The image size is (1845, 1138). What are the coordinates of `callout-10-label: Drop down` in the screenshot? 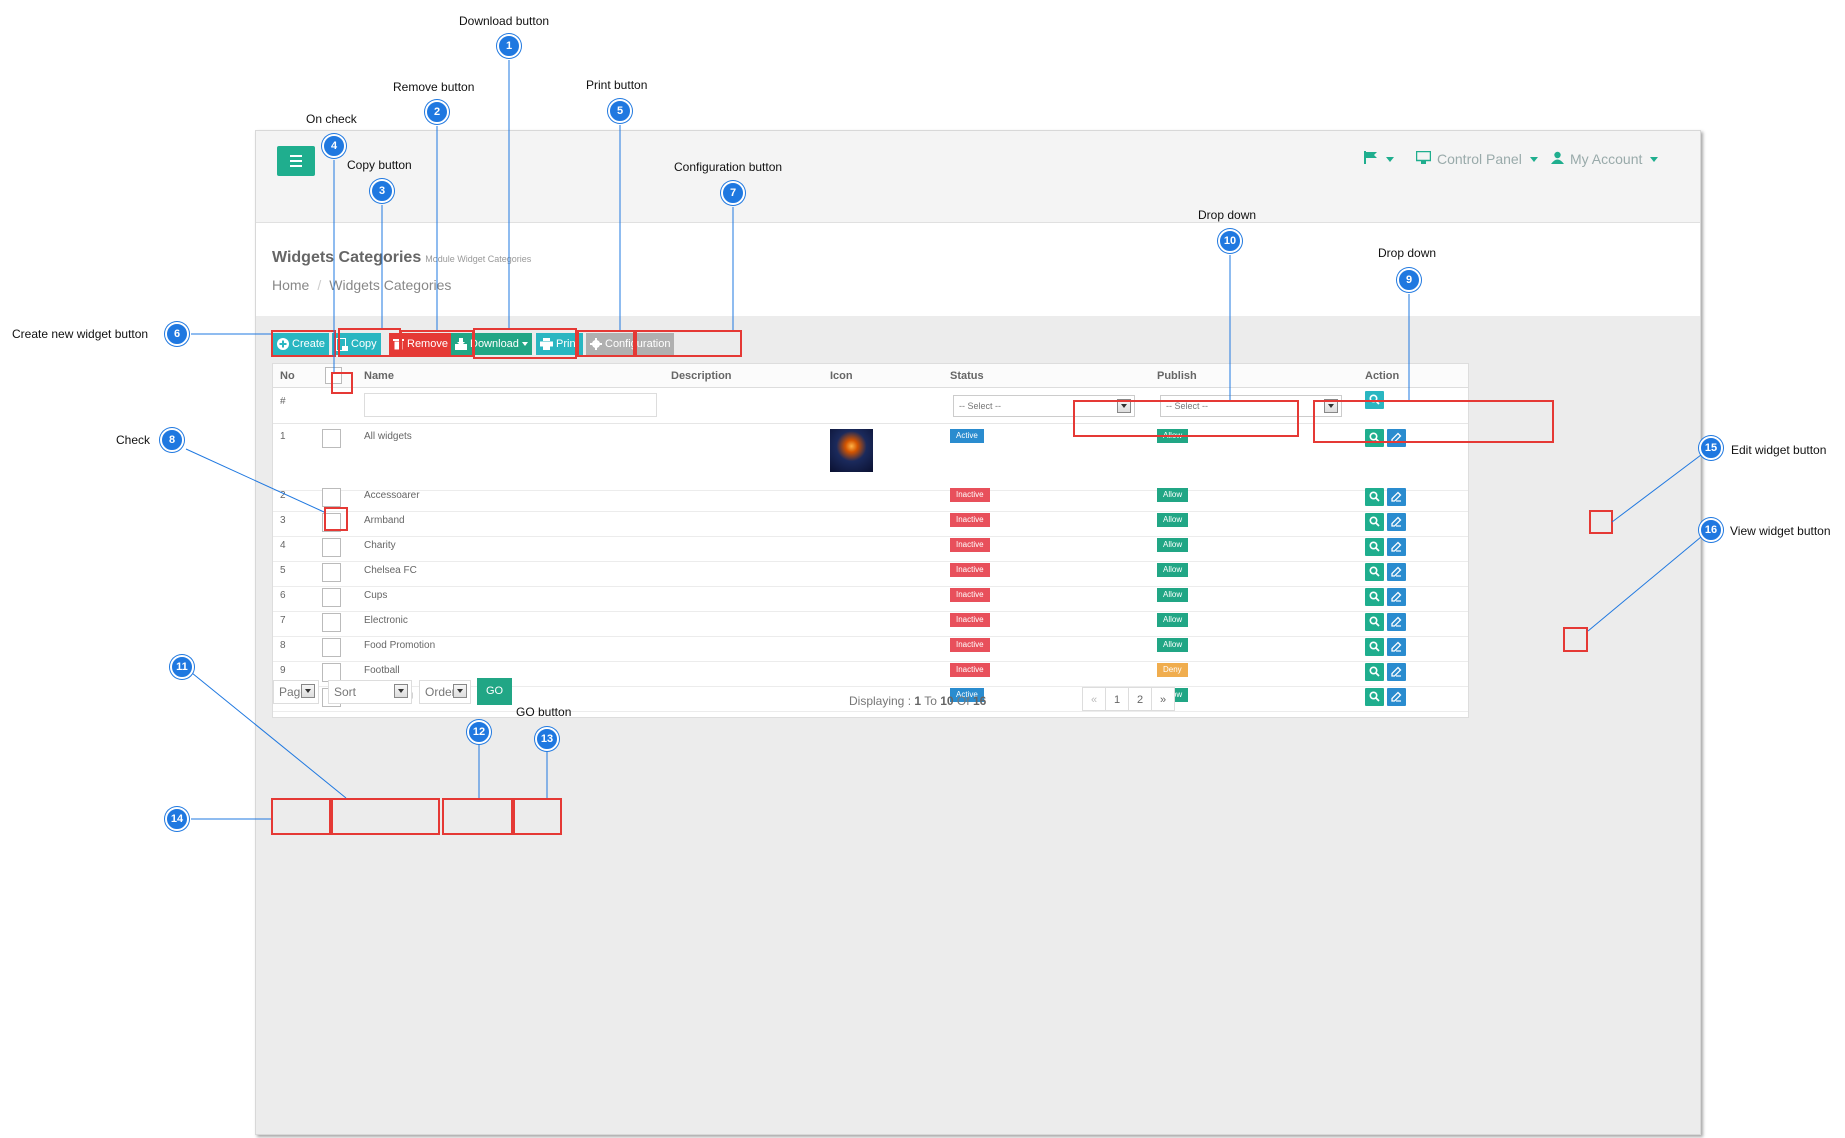 It's located at (1227, 215).